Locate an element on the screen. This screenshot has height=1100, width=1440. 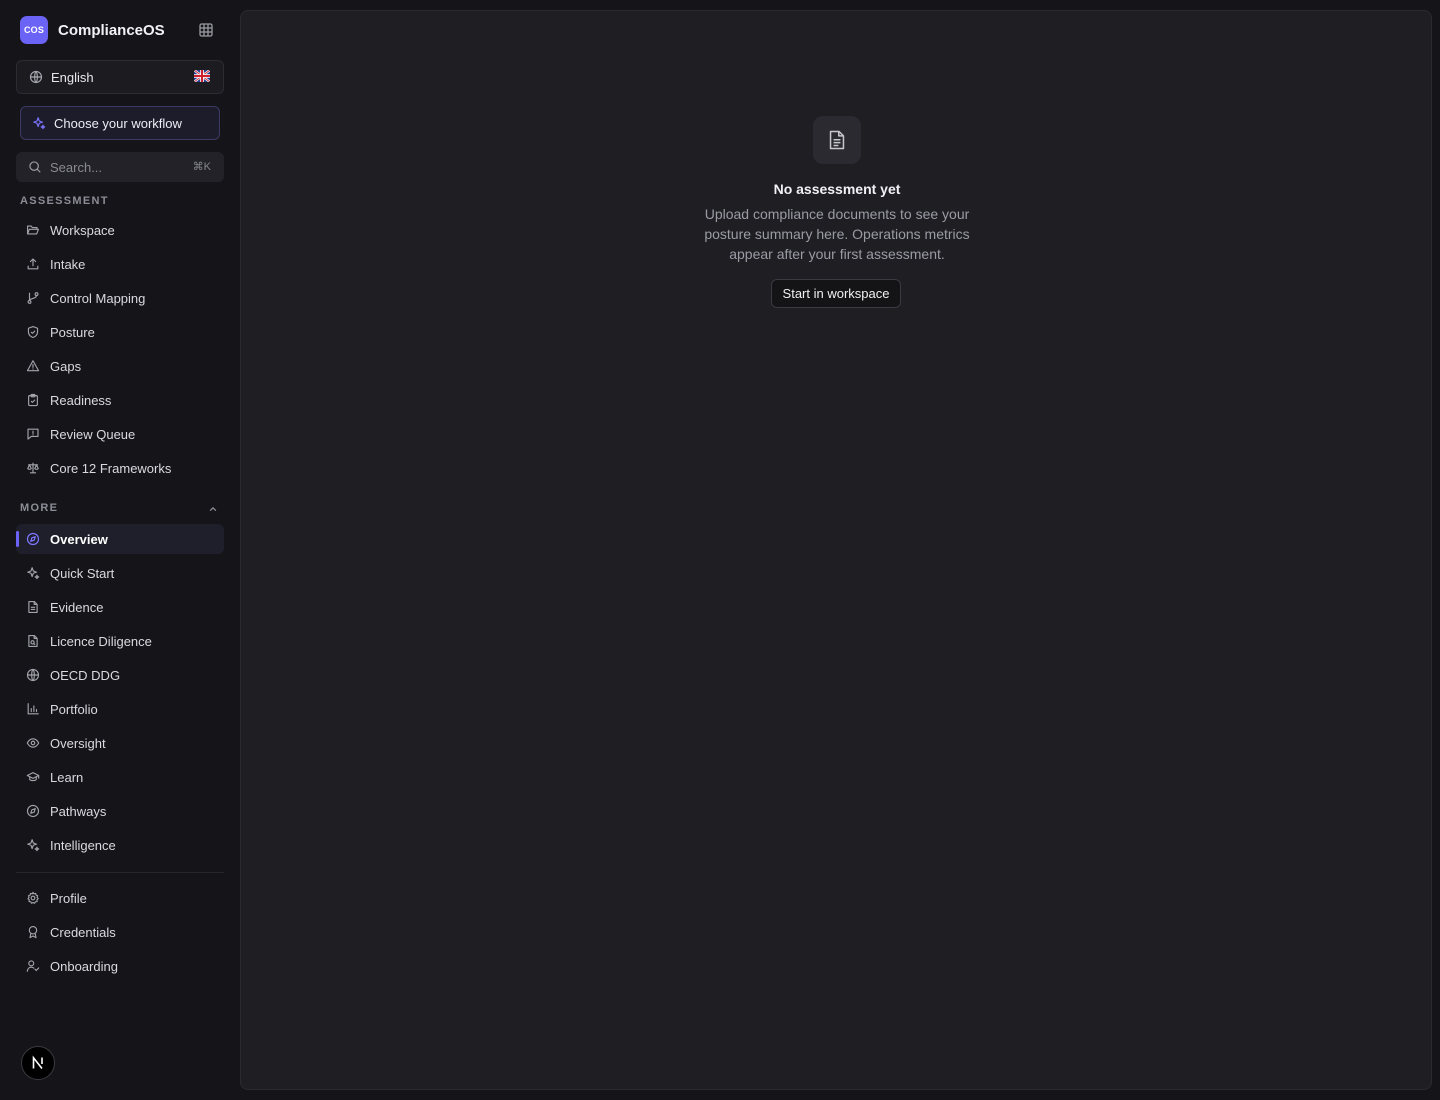
sidebar-item-control-mapping: Control Mapping is located at coordinates (120, 298).